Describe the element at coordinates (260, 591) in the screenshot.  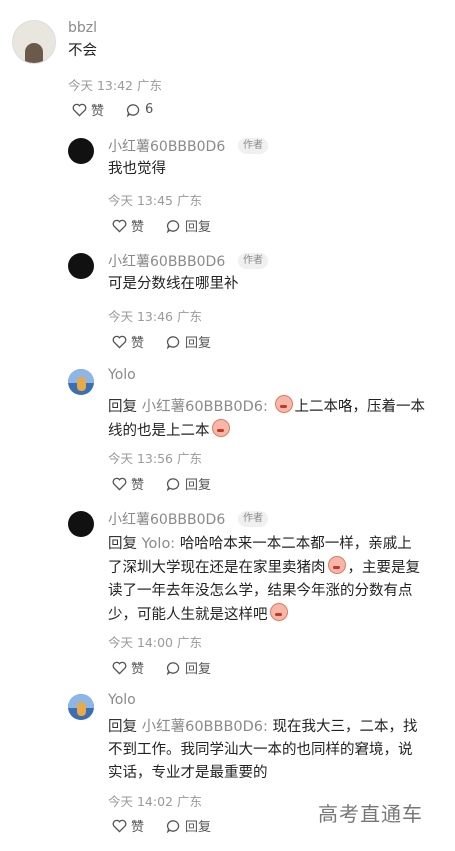
I see `comment-line: 读了一年去年没怎么学，结果今年涨的分数有点` at that location.